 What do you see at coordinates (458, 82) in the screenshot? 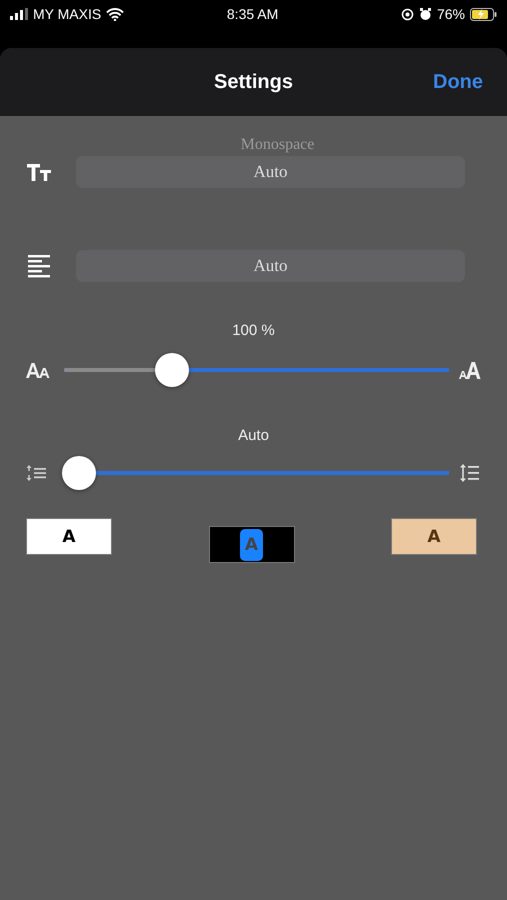
I see `done-button: Done` at bounding box center [458, 82].